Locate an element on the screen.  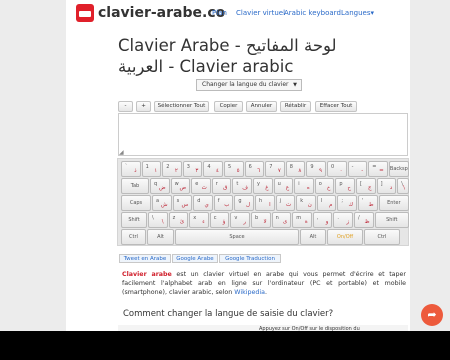
key-r5-3-alt: Alt is located at coordinates (313, 237).